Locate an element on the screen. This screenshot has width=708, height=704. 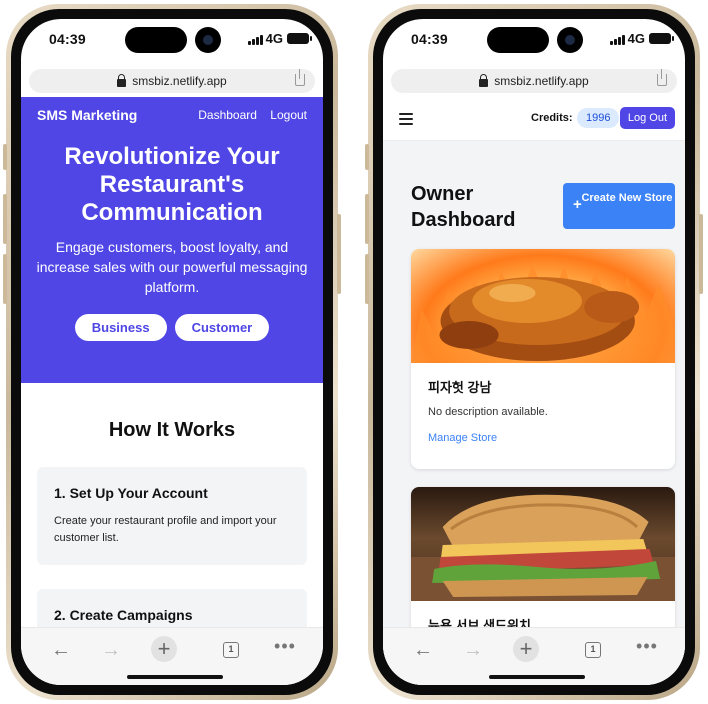
customer-button: Customer is located at coordinates (222, 327).